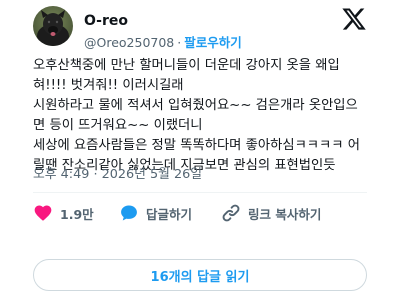 Image resolution: width=400 pixels, height=300 pixels. What do you see at coordinates (77, 214) in the screenshot?
I see `like-count: 1.9만` at bounding box center [77, 214].